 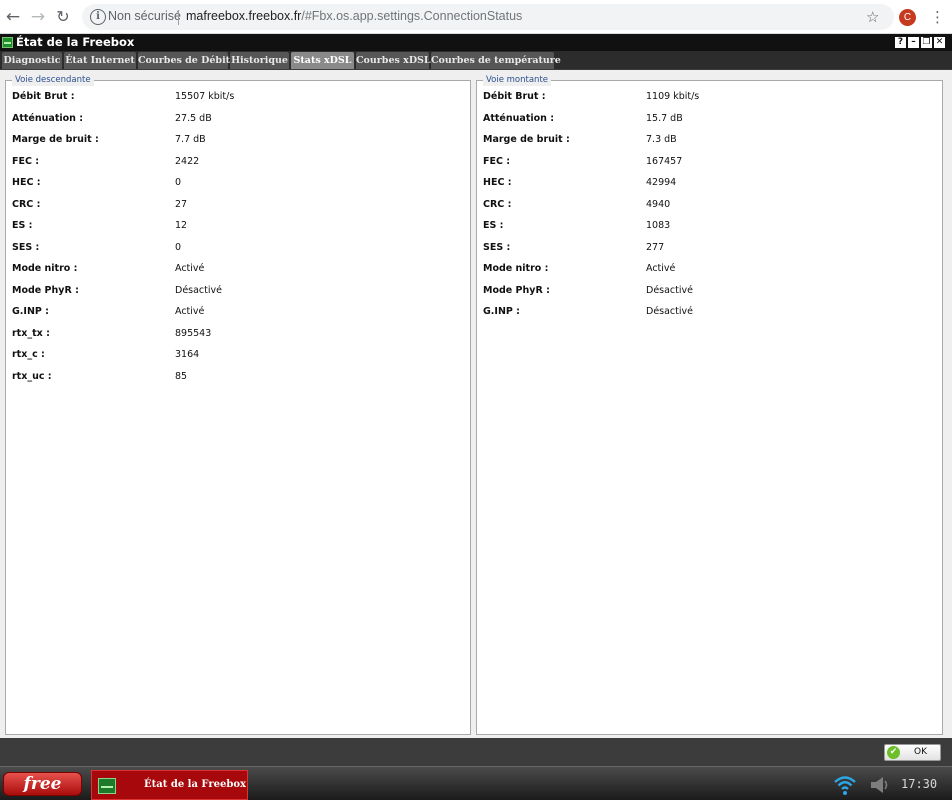 What do you see at coordinates (238, 377) in the screenshot?
I see `stat-row: rtx_uc : 85` at bounding box center [238, 377].